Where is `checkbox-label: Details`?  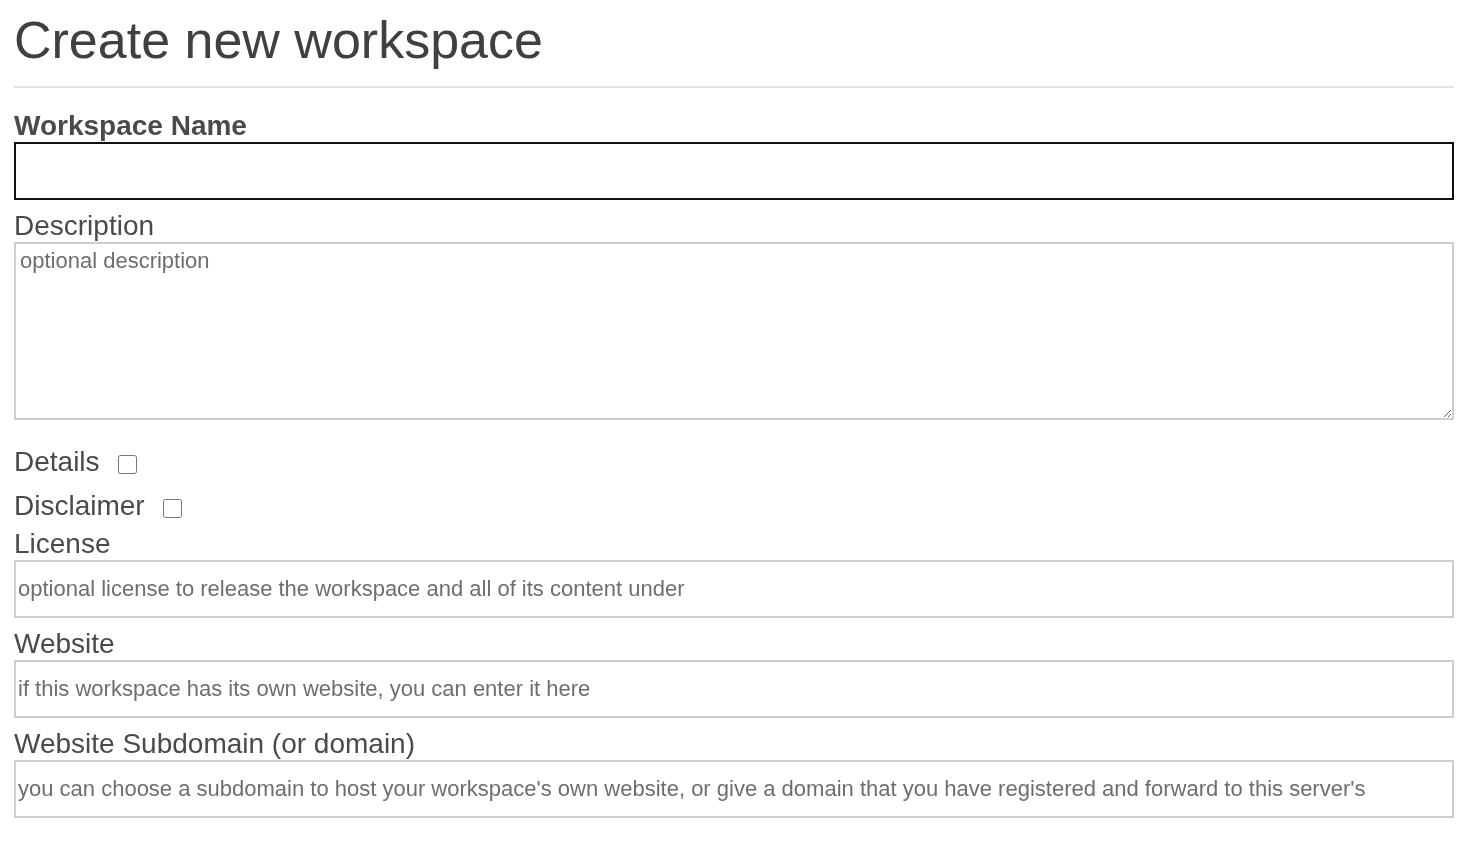
checkbox-label: Details is located at coordinates (57, 462).